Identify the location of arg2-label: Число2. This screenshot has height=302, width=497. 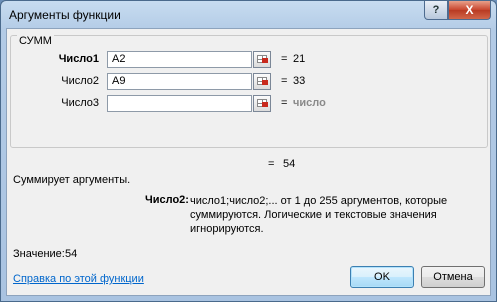
(80, 81).